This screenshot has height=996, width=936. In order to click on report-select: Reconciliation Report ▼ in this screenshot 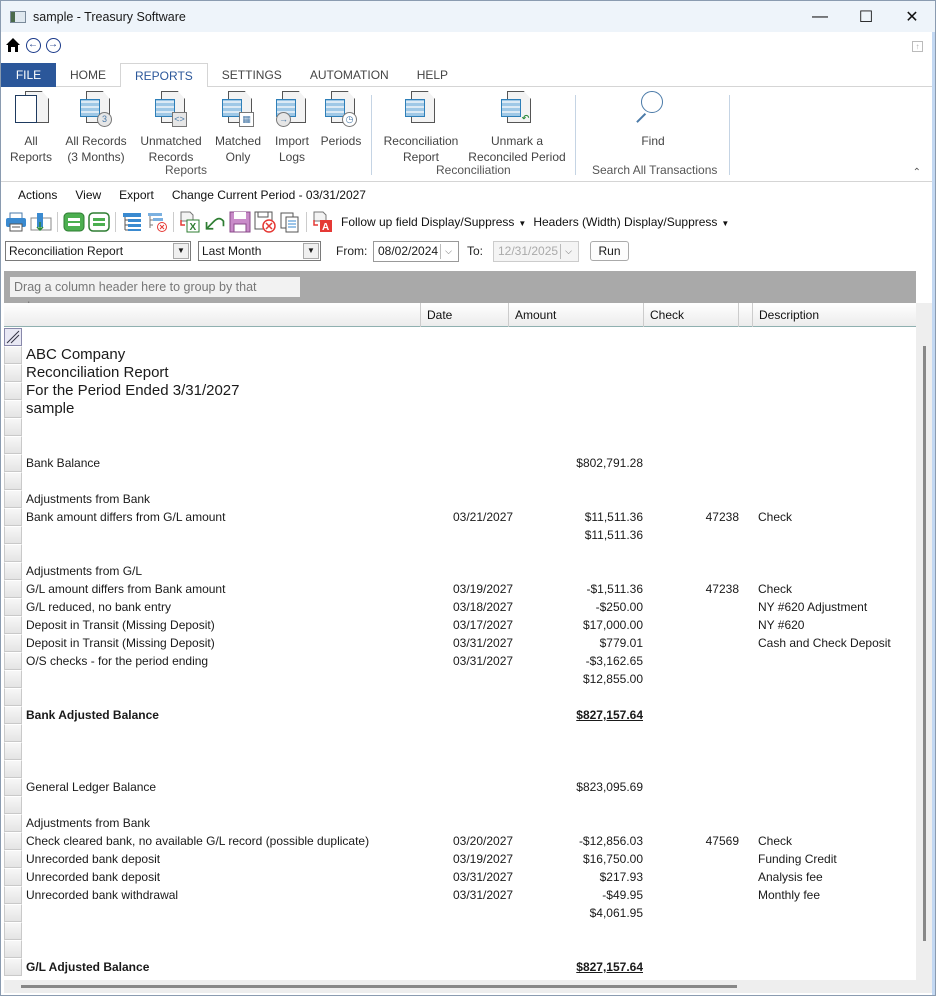, I will do `click(98, 251)`.